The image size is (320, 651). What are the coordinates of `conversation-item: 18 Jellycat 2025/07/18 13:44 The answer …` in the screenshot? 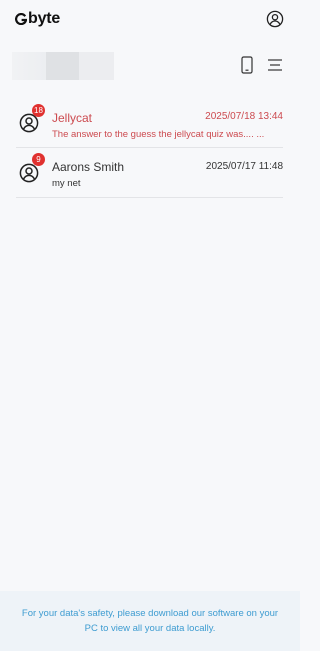 It's located at (149, 123).